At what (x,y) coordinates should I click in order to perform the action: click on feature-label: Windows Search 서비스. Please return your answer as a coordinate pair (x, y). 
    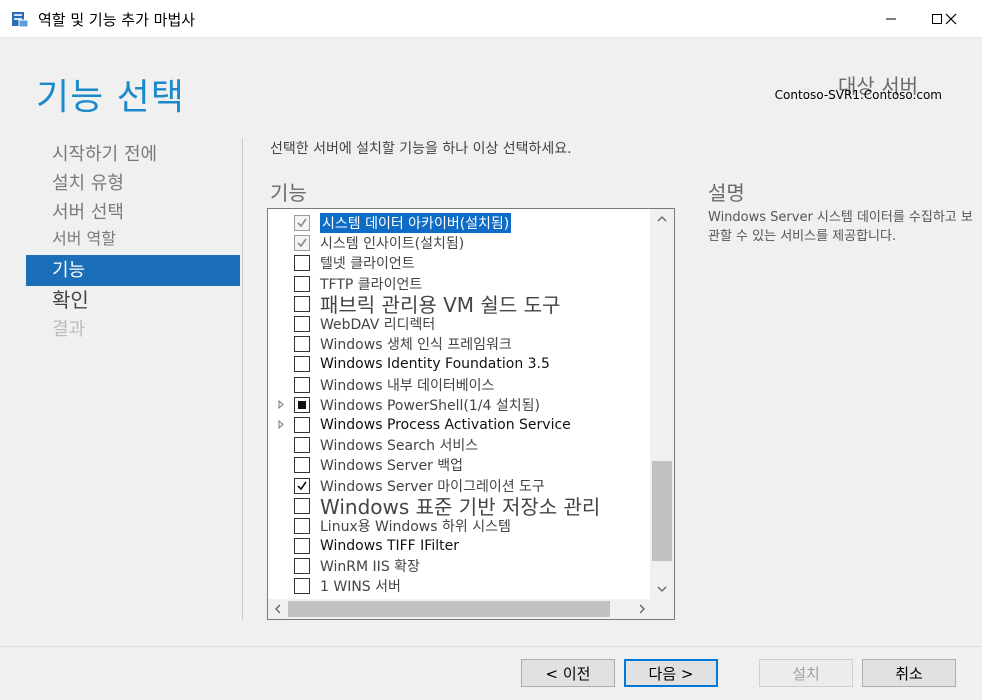
    Looking at the image, I should click on (399, 446).